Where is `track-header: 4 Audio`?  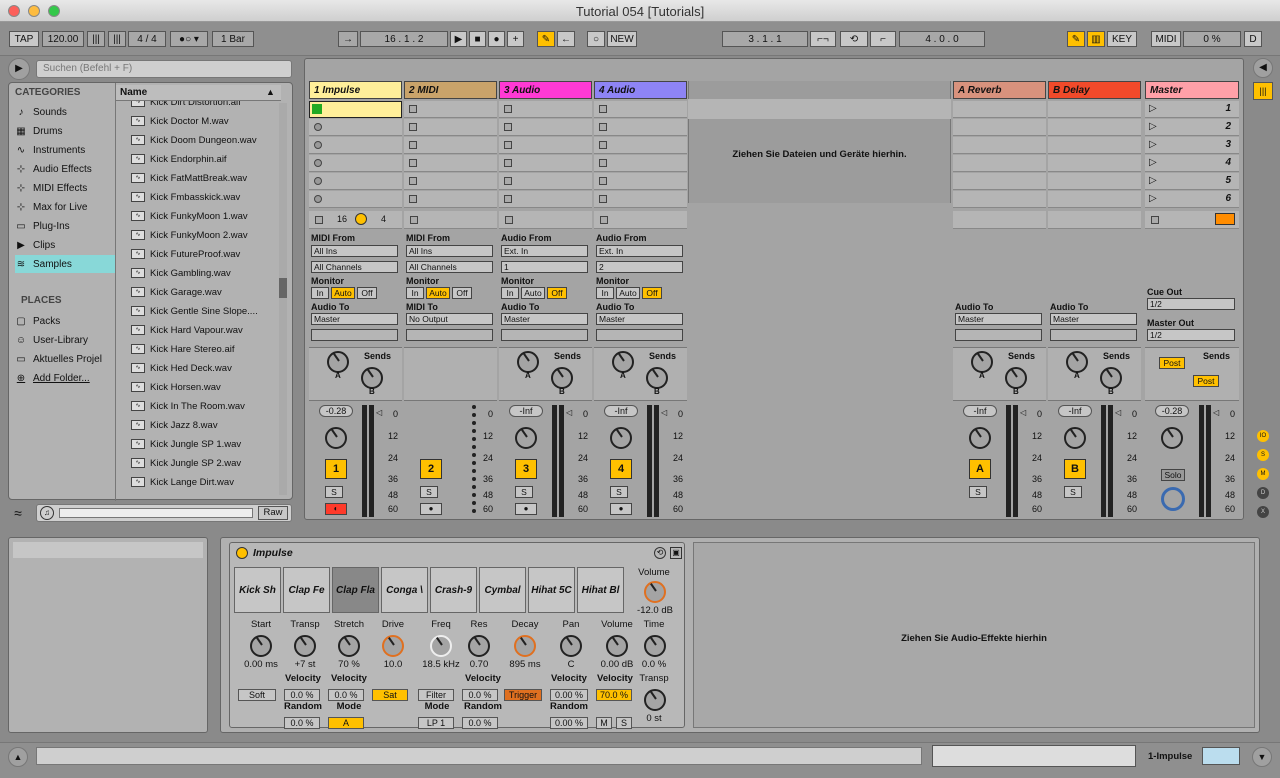 track-header: 4 Audio is located at coordinates (640, 90).